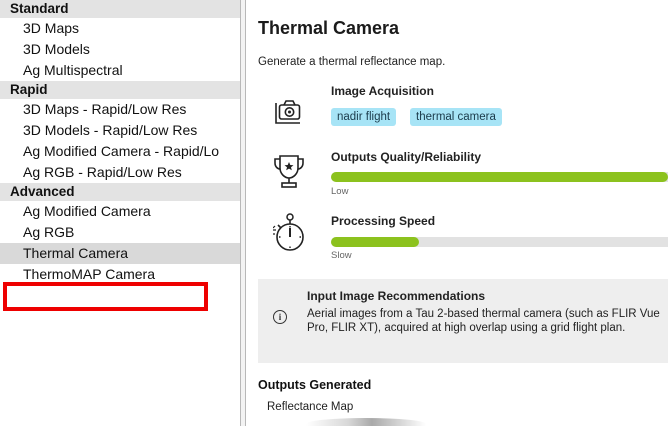 This screenshot has width=668, height=426. What do you see at coordinates (310, 407) in the screenshot?
I see `output-item-reflectance-map: Reflectance Map` at bounding box center [310, 407].